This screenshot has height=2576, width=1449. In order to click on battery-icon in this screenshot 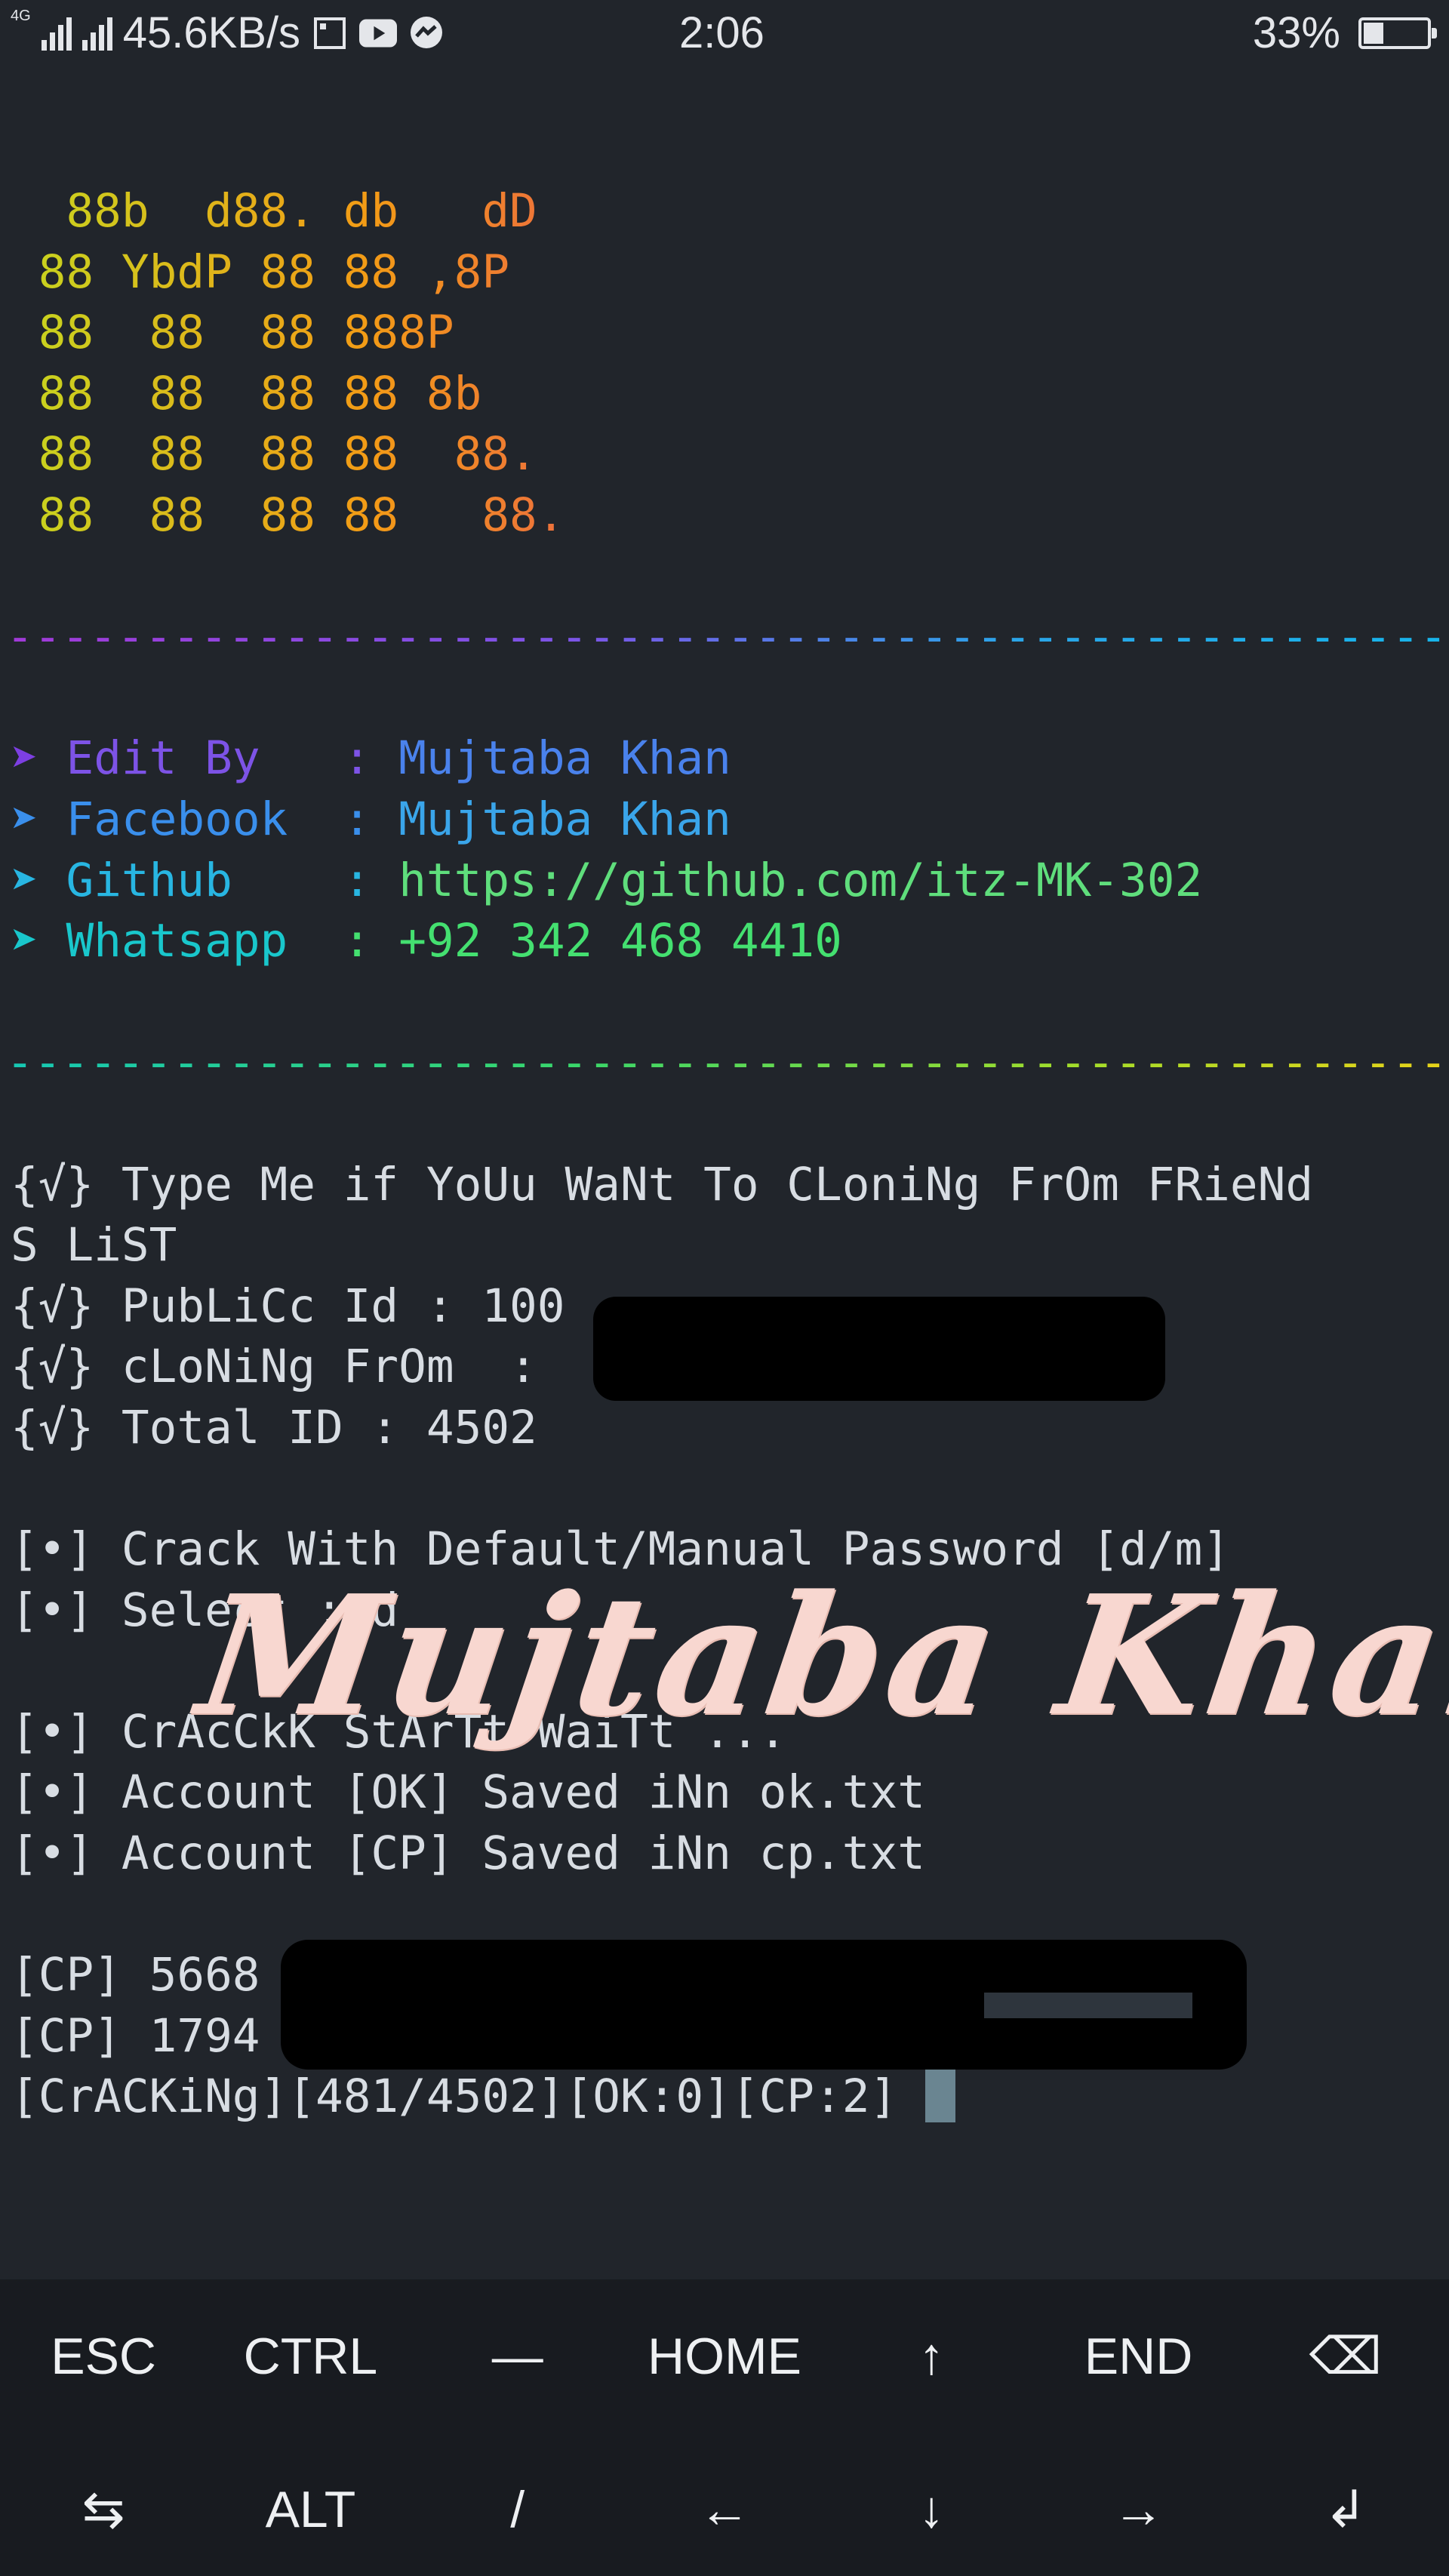, I will do `click(1397, 33)`.